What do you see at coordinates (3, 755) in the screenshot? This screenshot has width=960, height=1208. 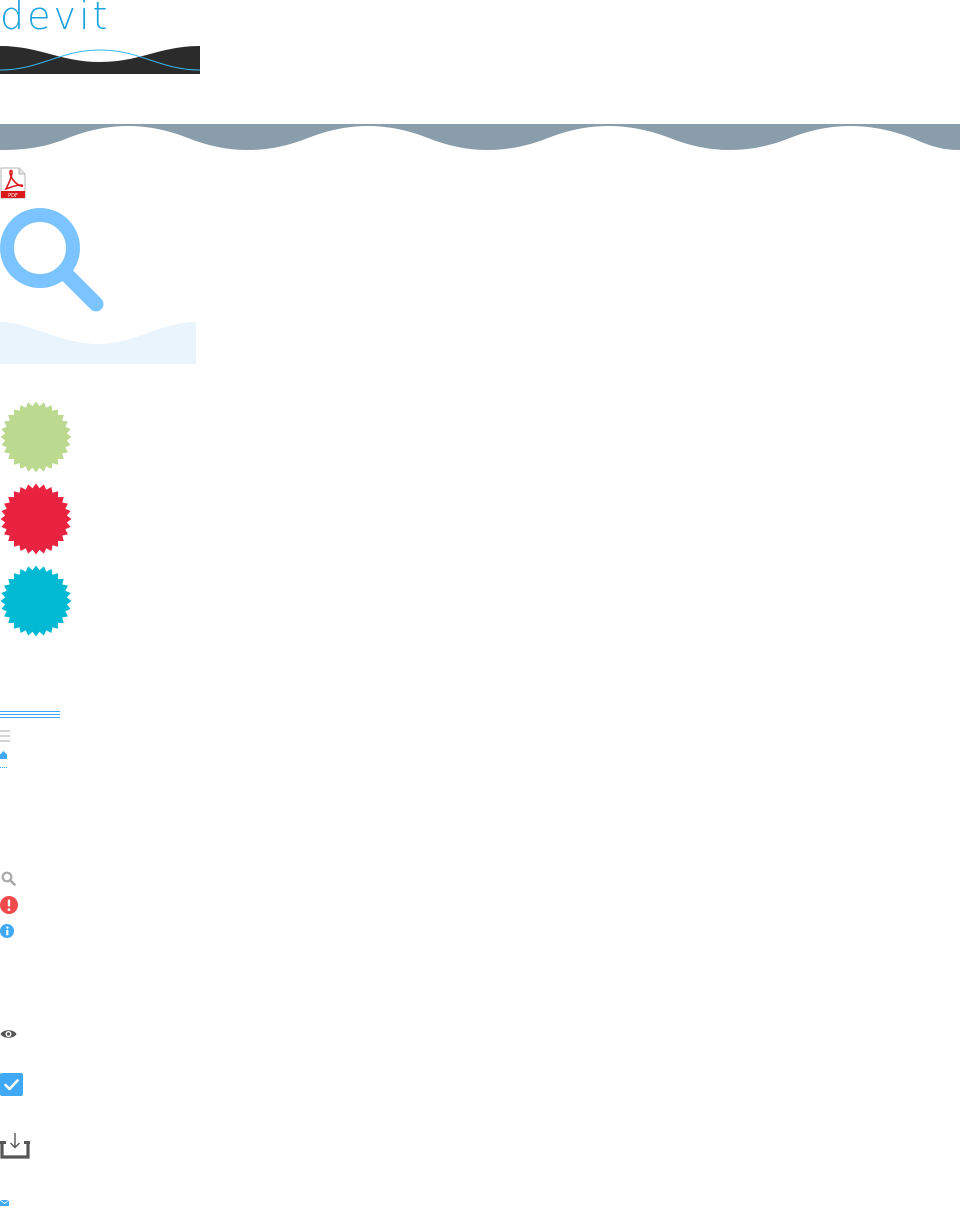 I see `home-icon` at bounding box center [3, 755].